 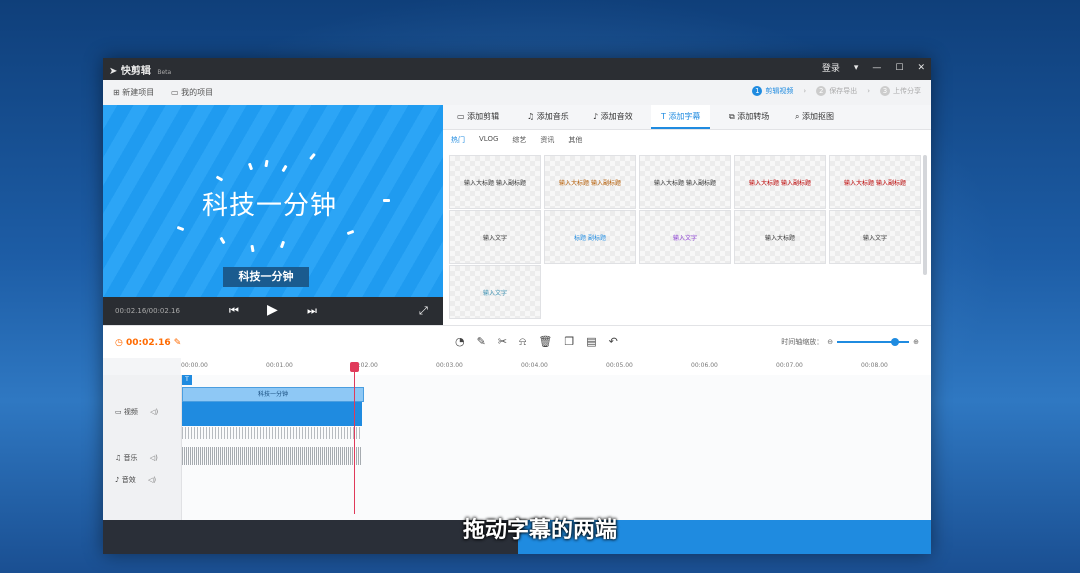 I want to click on zoom-out-icon: ⊖, so click(x=830, y=342).